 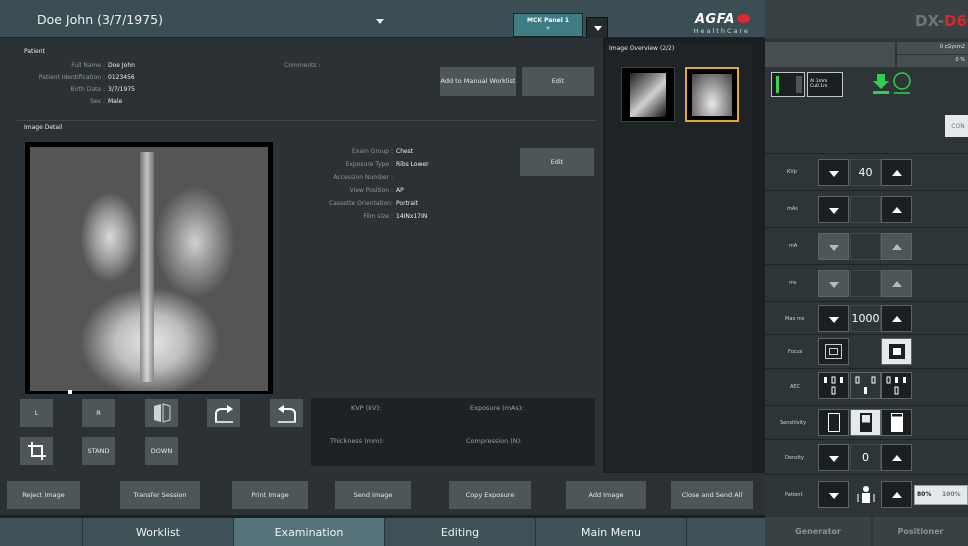 What do you see at coordinates (881, 84) in the screenshot?
I see `download-icon` at bounding box center [881, 84].